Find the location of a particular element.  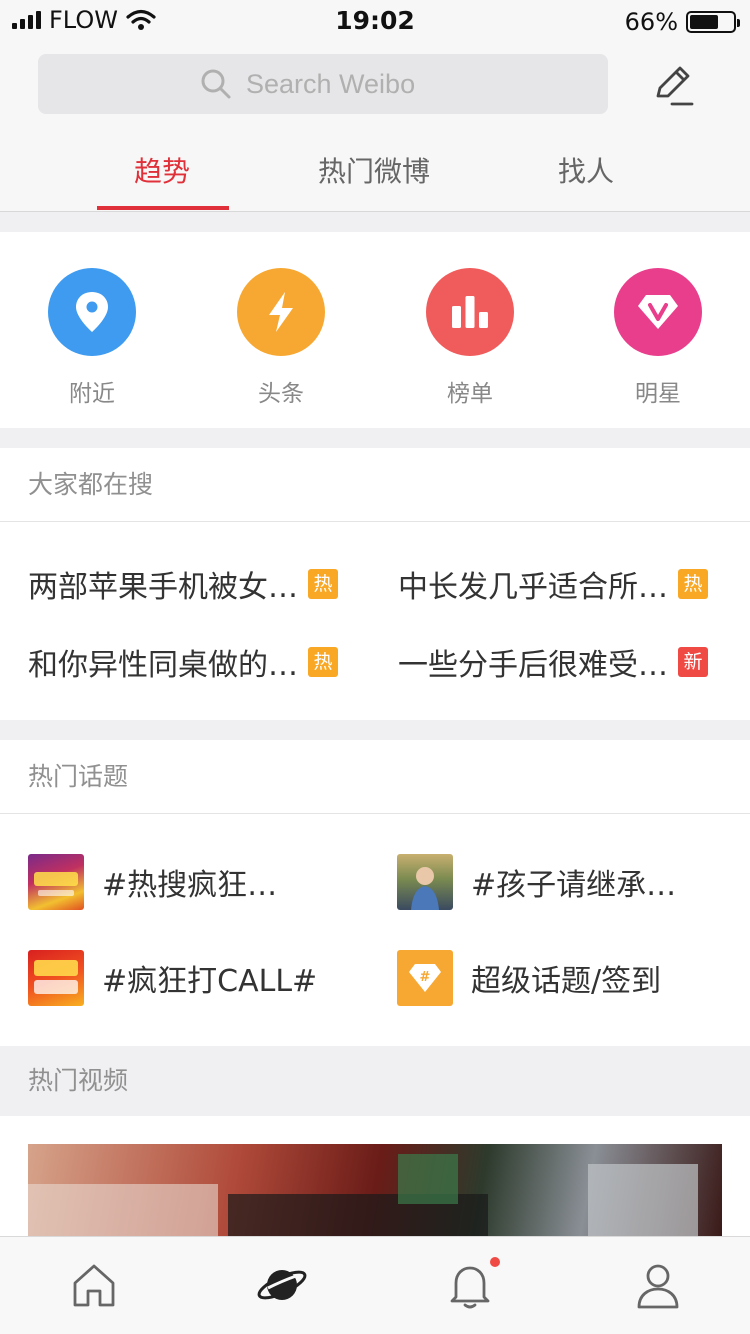

quick-entry-headlines: 头条 is located at coordinates (281, 338).